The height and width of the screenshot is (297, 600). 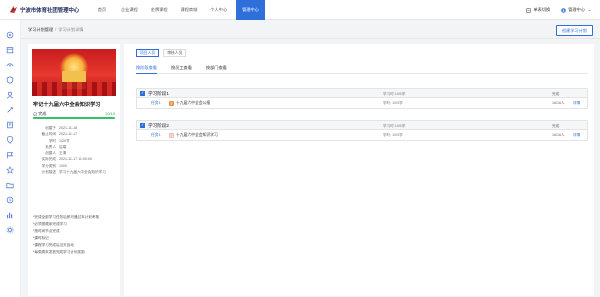 I want to click on chart-icon, so click(x=10, y=65).